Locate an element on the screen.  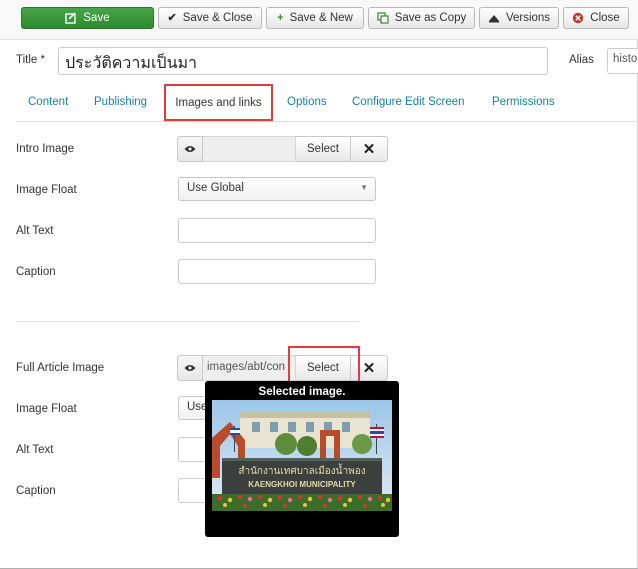
alias-input: histo is located at coordinates (622, 61).